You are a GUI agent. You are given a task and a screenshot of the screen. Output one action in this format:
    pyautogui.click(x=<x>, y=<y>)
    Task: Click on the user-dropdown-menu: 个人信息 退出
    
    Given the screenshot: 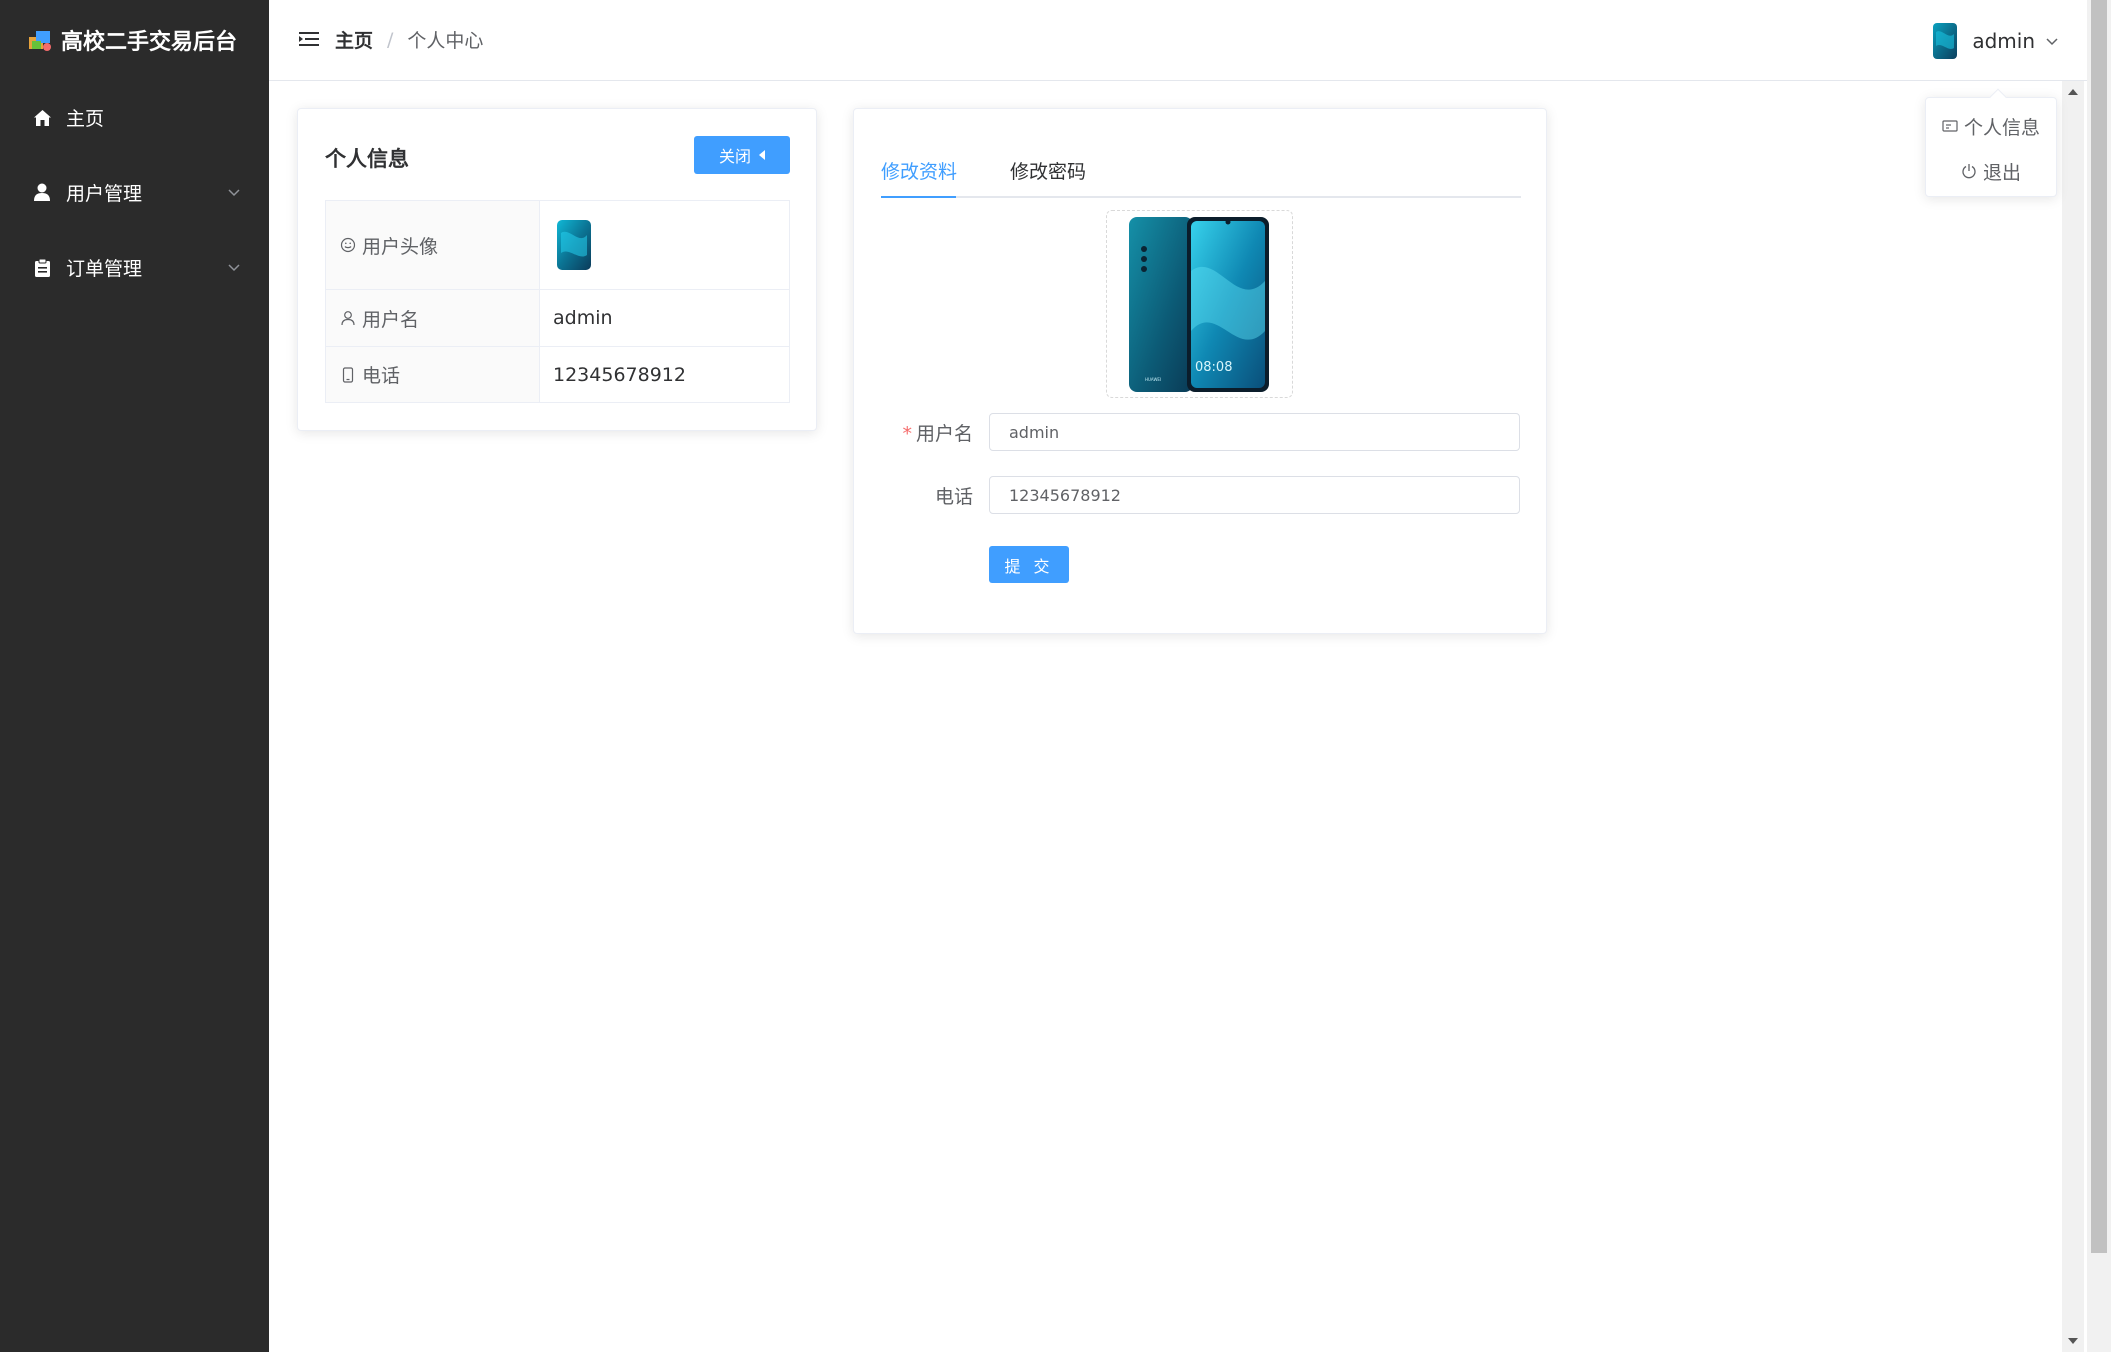 What is the action you would take?
    pyautogui.click(x=1991, y=142)
    